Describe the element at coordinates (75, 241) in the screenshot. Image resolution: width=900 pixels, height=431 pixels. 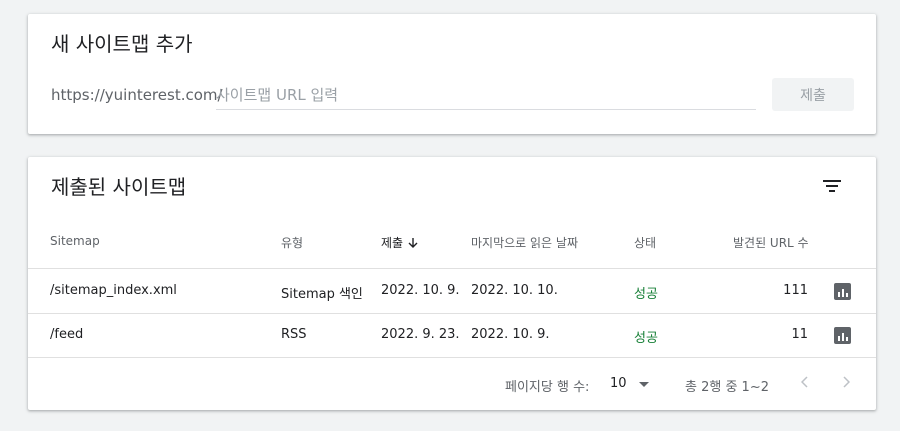
I see `column-header-sitemap: Sitemap` at that location.